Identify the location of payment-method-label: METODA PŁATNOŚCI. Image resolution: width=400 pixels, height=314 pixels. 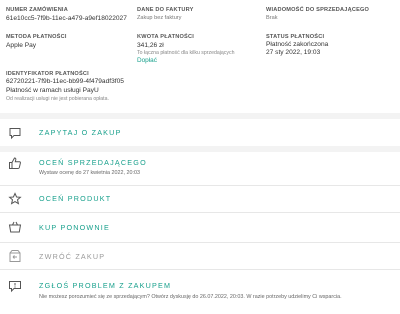
(36, 37).